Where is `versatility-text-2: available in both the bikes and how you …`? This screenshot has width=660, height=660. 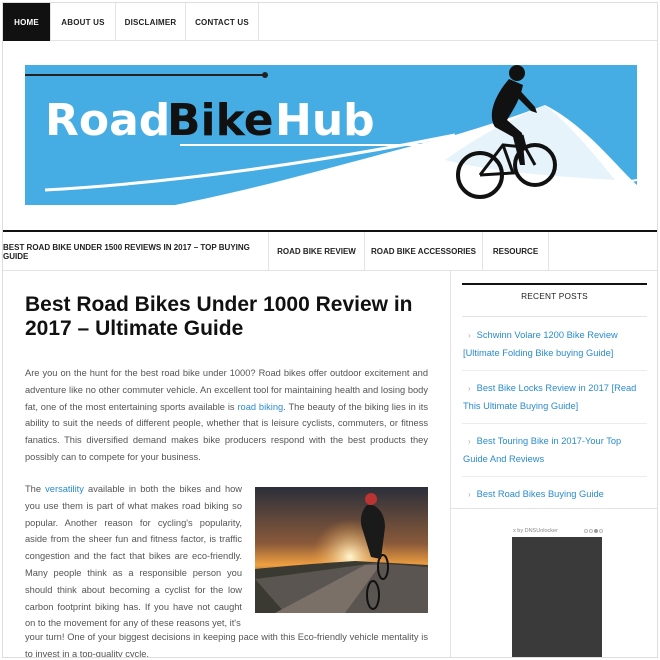
versatility-text-2: available in both the bikes and how you … is located at coordinates (133, 556).